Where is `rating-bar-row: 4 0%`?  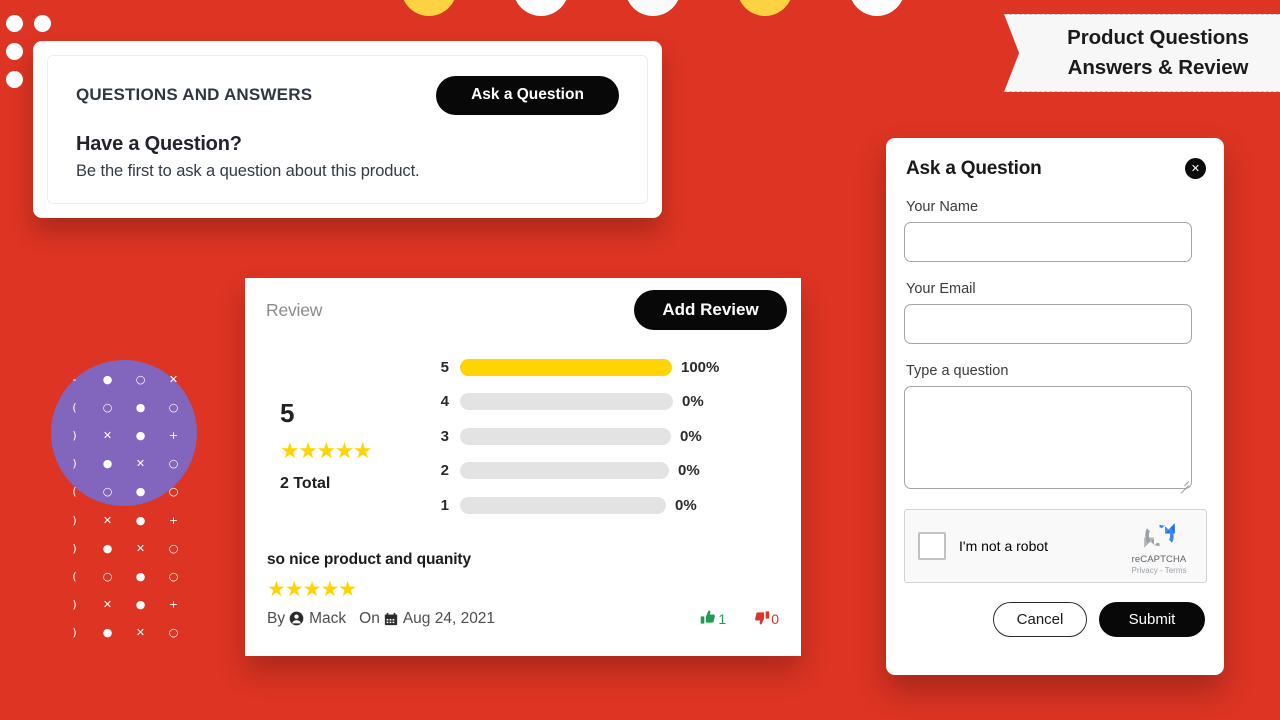
rating-bar-row: 4 0% is located at coordinates (614, 402).